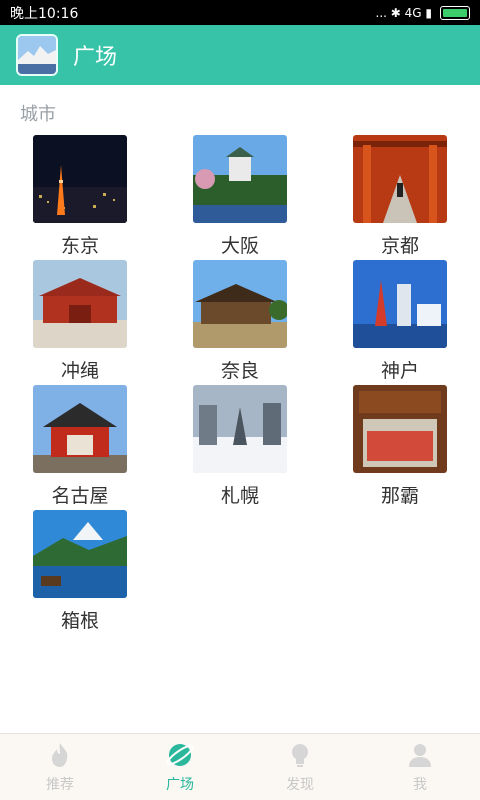 The image size is (480, 800). I want to click on tab-discover: 发现, so click(300, 767).